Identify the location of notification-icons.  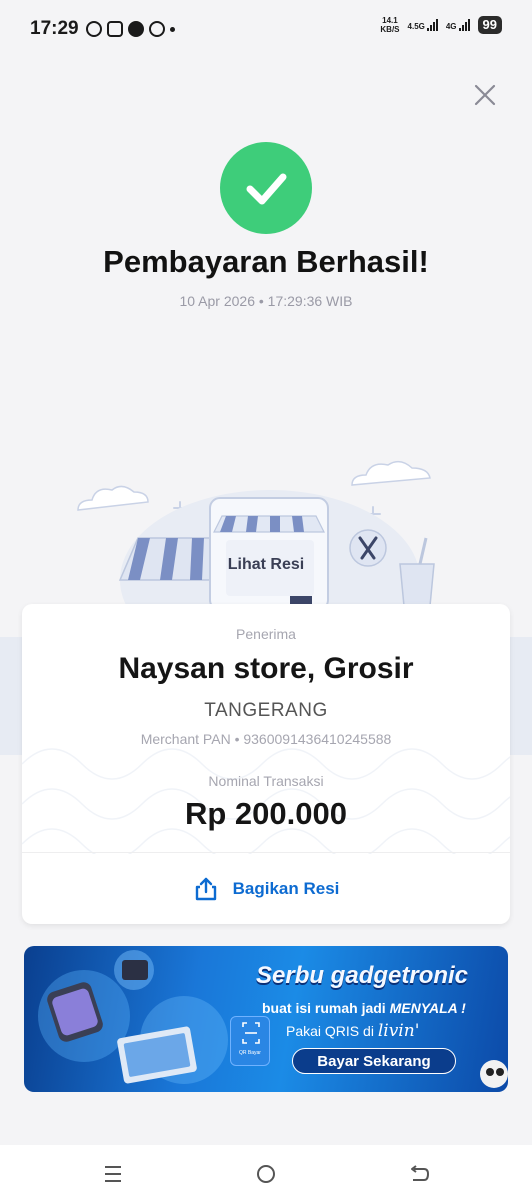
(130, 29).